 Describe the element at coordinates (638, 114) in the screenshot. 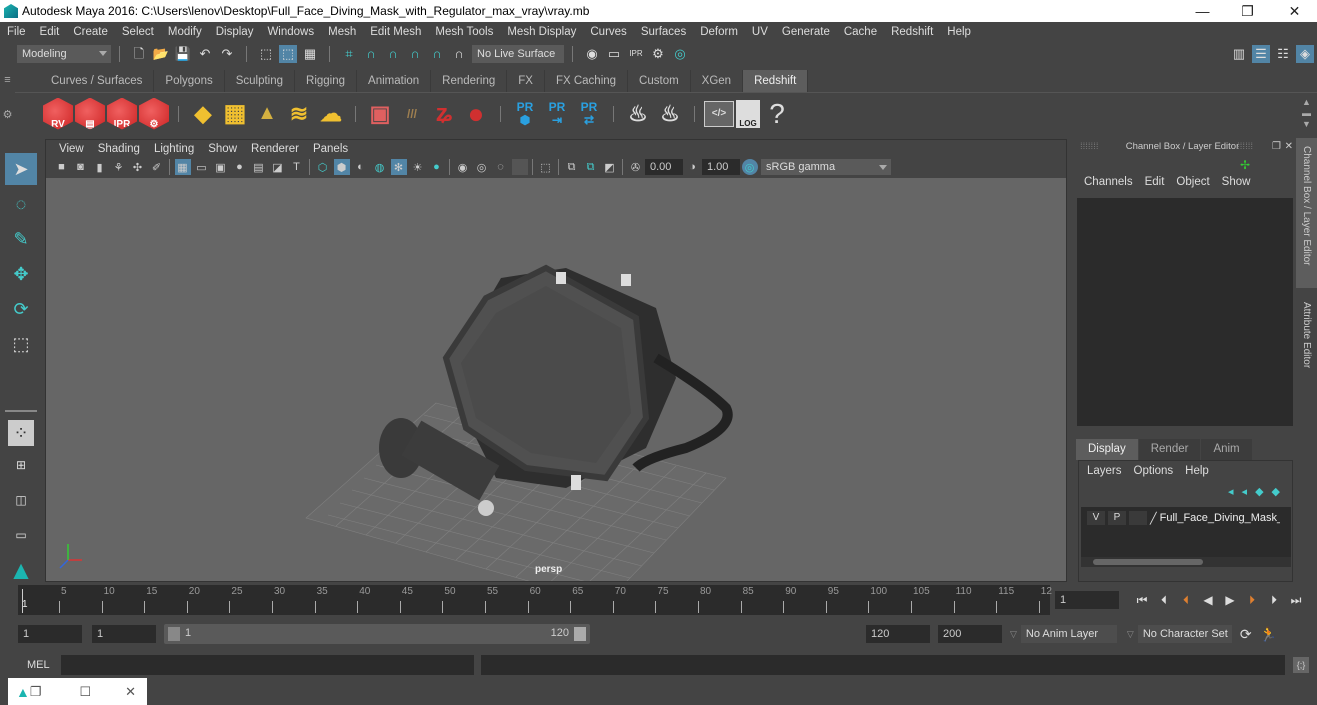

I see `redshift-bake-multi-icon: ♨` at that location.